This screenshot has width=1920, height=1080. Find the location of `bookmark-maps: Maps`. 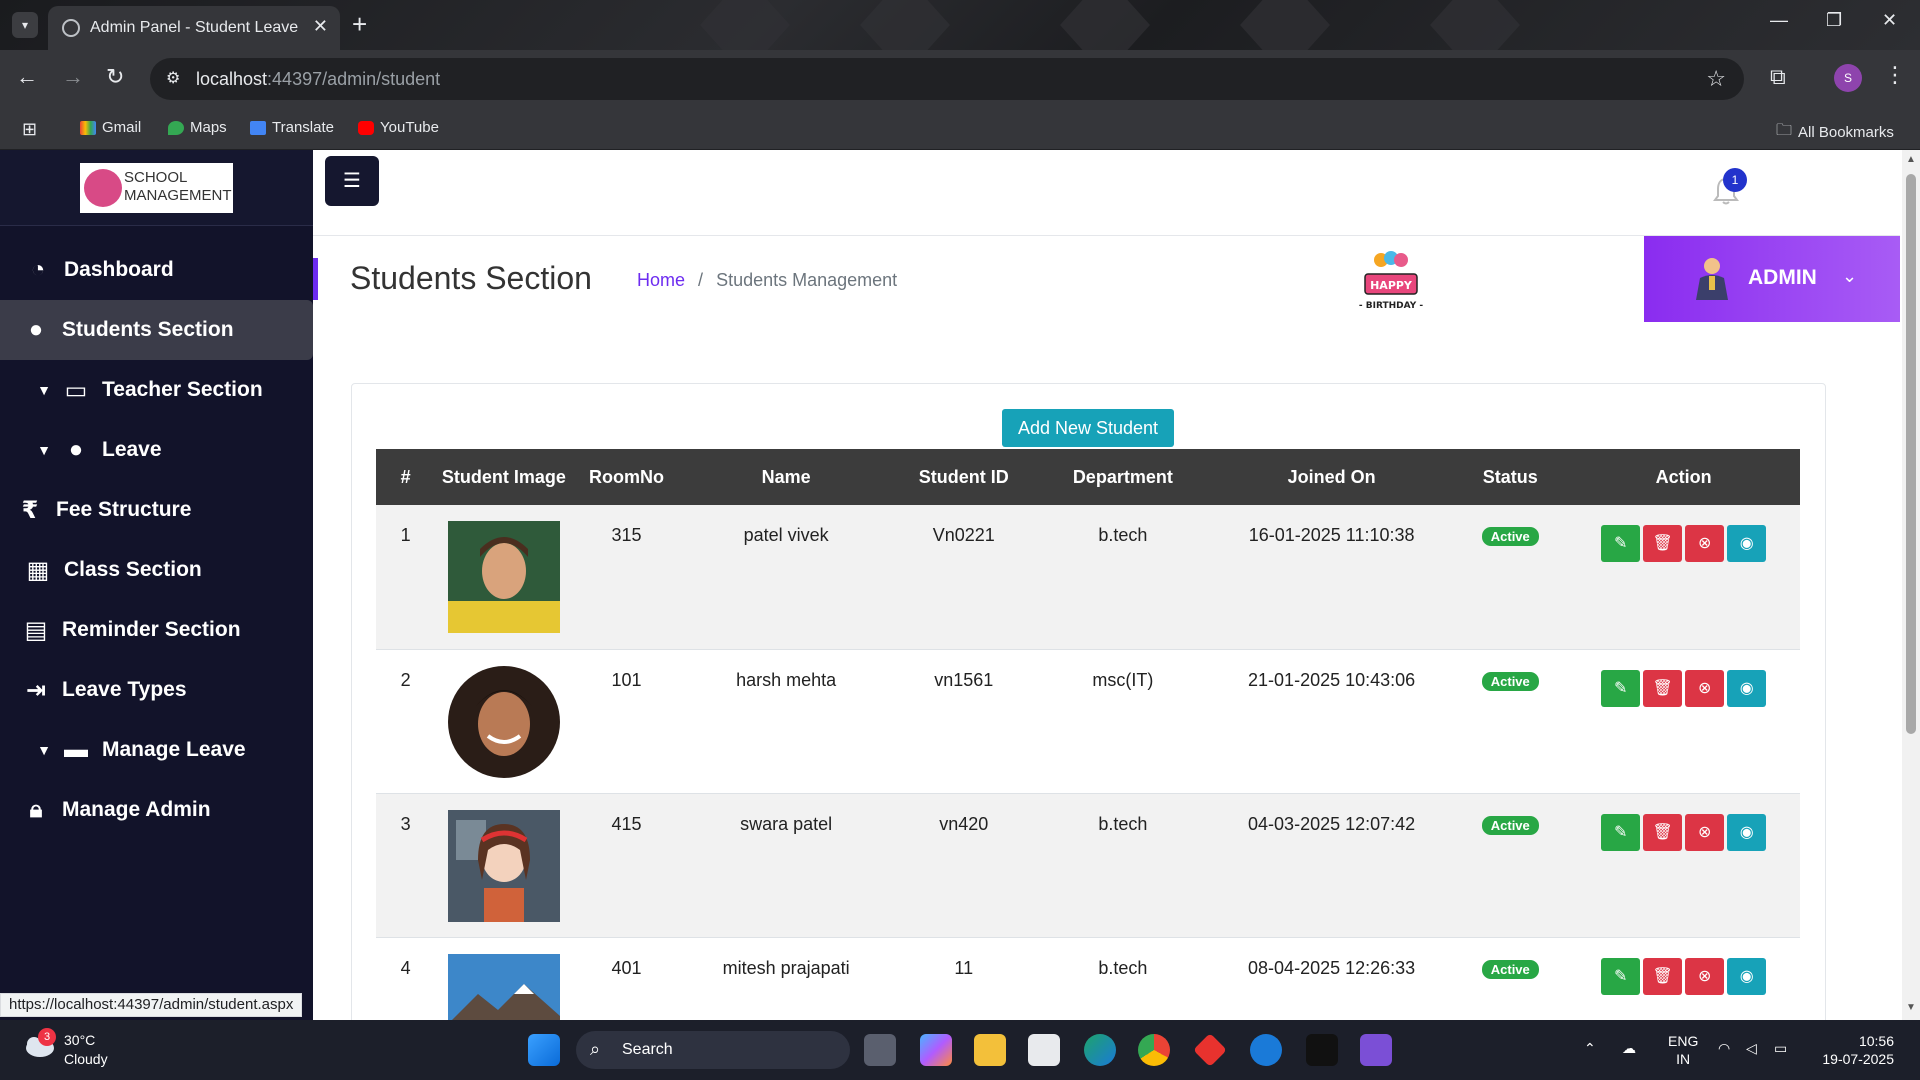

bookmark-maps: Maps is located at coordinates (197, 127).